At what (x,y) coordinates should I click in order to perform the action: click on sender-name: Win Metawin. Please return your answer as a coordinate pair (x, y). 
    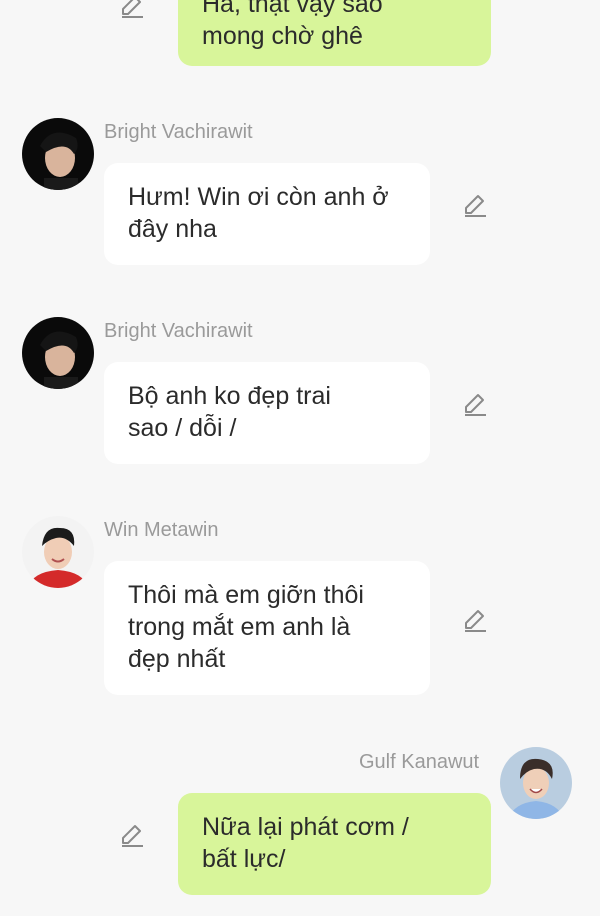
    Looking at the image, I should click on (161, 530).